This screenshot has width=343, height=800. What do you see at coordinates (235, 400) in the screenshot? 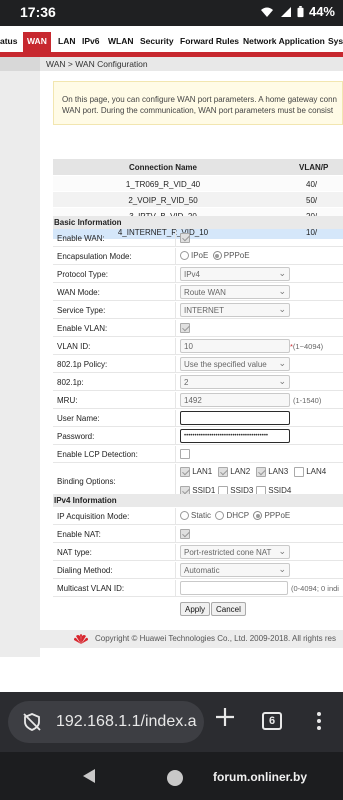
I see `mru-input: 1492` at bounding box center [235, 400].